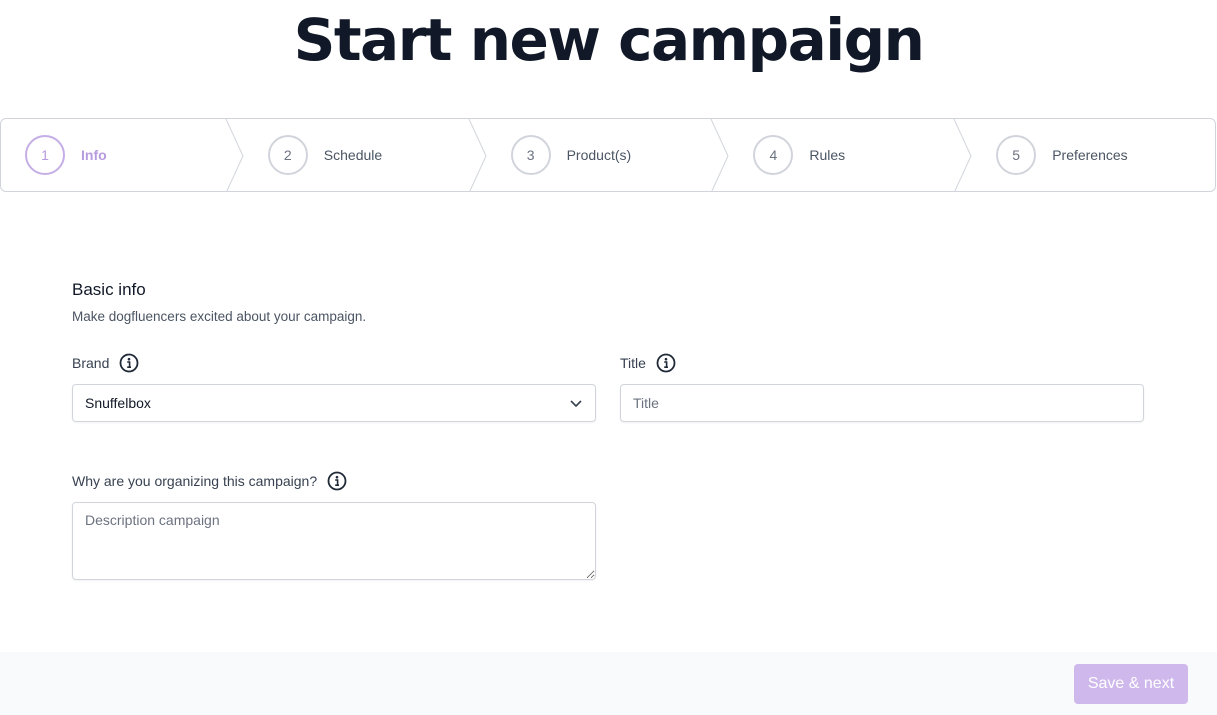 The height and width of the screenshot is (715, 1217). I want to click on step-rules: 4 Rules, so click(850, 155).